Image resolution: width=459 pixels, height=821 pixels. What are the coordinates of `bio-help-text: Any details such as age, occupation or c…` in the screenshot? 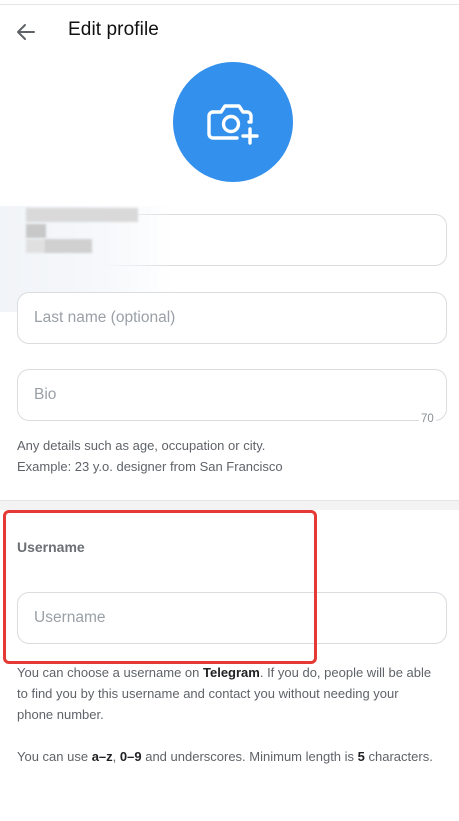 It's located at (227, 456).